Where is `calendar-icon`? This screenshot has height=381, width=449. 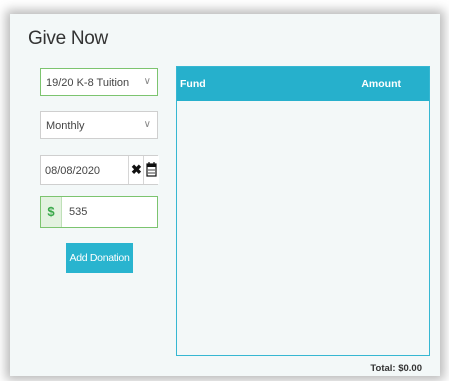
calendar-icon is located at coordinates (151, 170).